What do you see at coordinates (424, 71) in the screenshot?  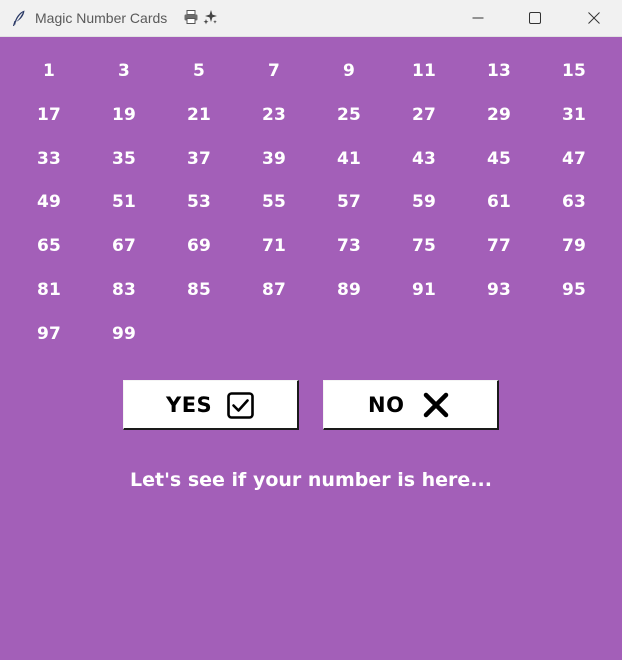 I see `card-number: 11` at bounding box center [424, 71].